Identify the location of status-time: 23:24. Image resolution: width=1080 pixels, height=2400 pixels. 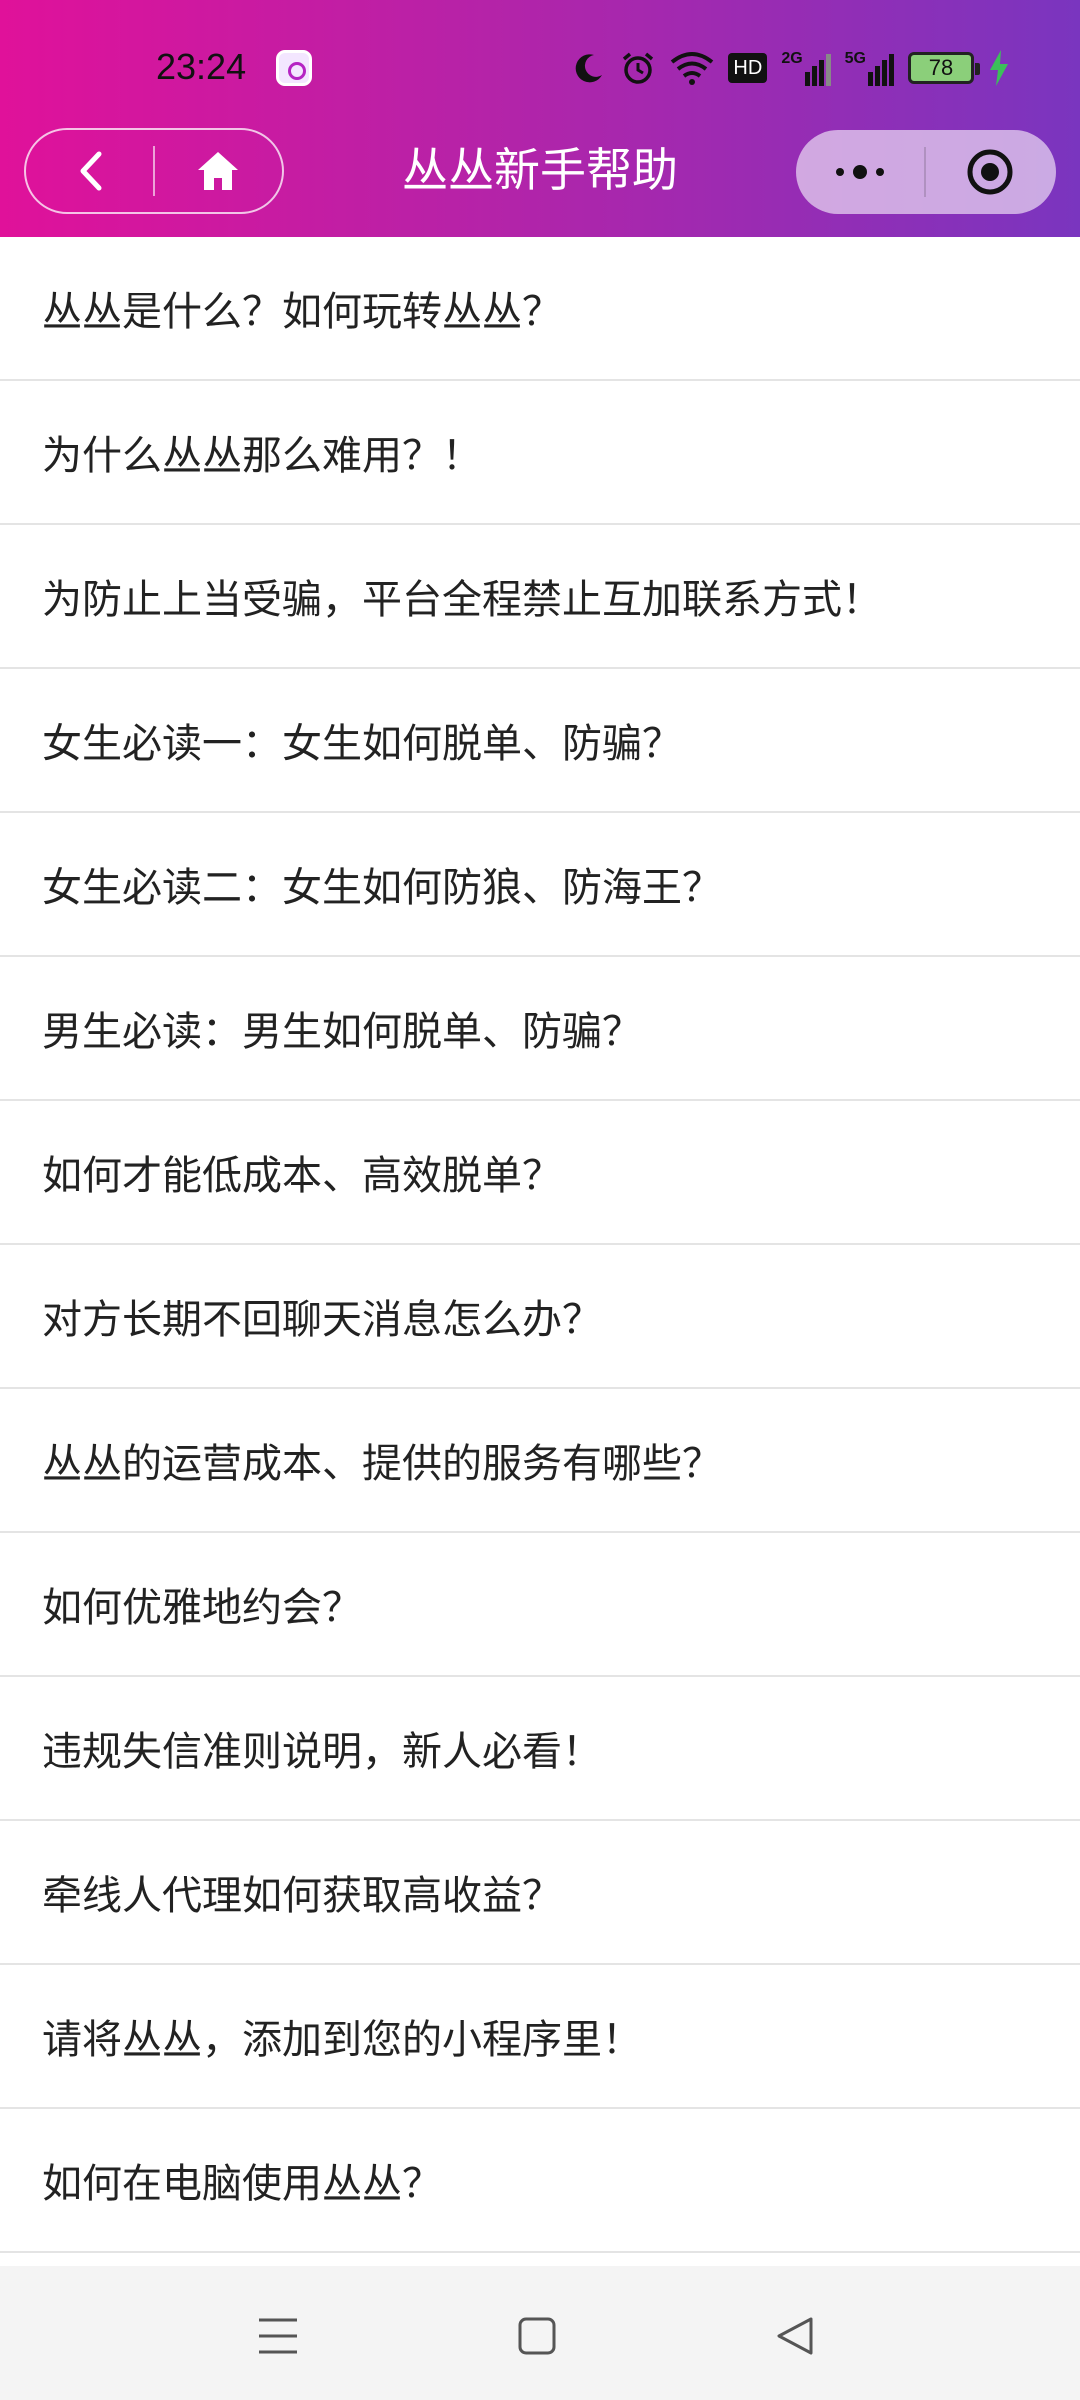
(201, 66).